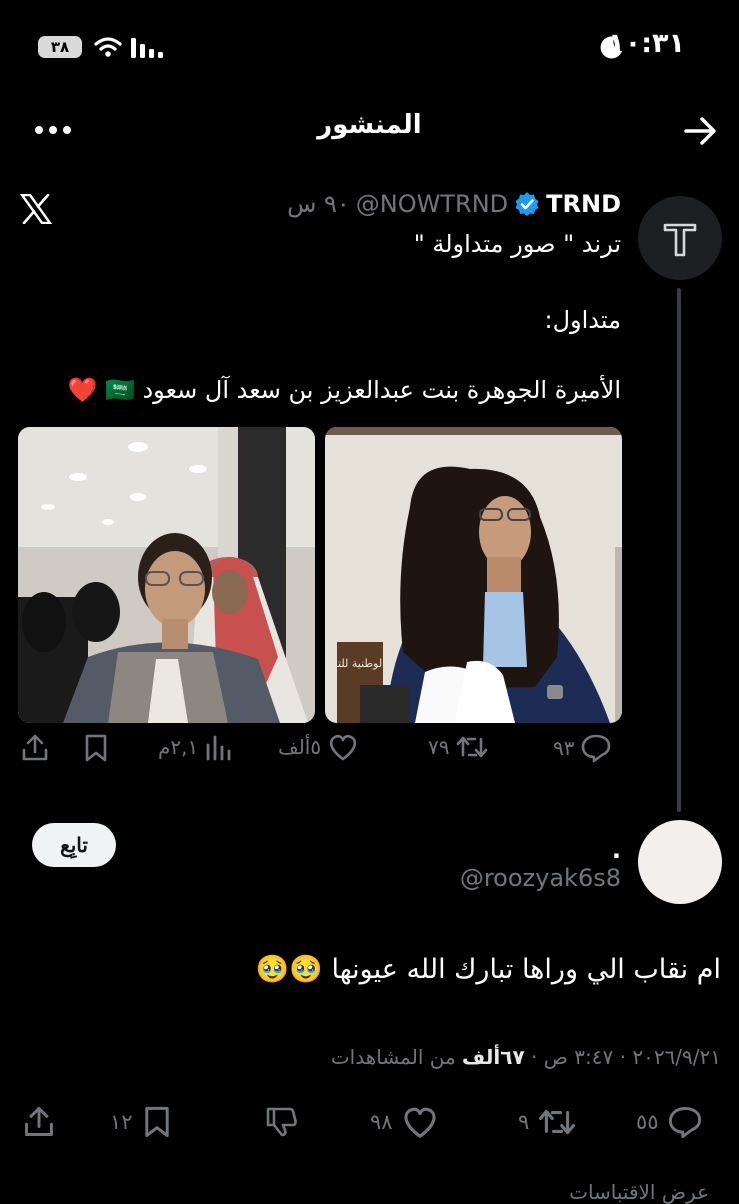 The width and height of the screenshot is (739, 1204). Describe the element at coordinates (166, 575) in the screenshot. I see `post-photo` at that location.